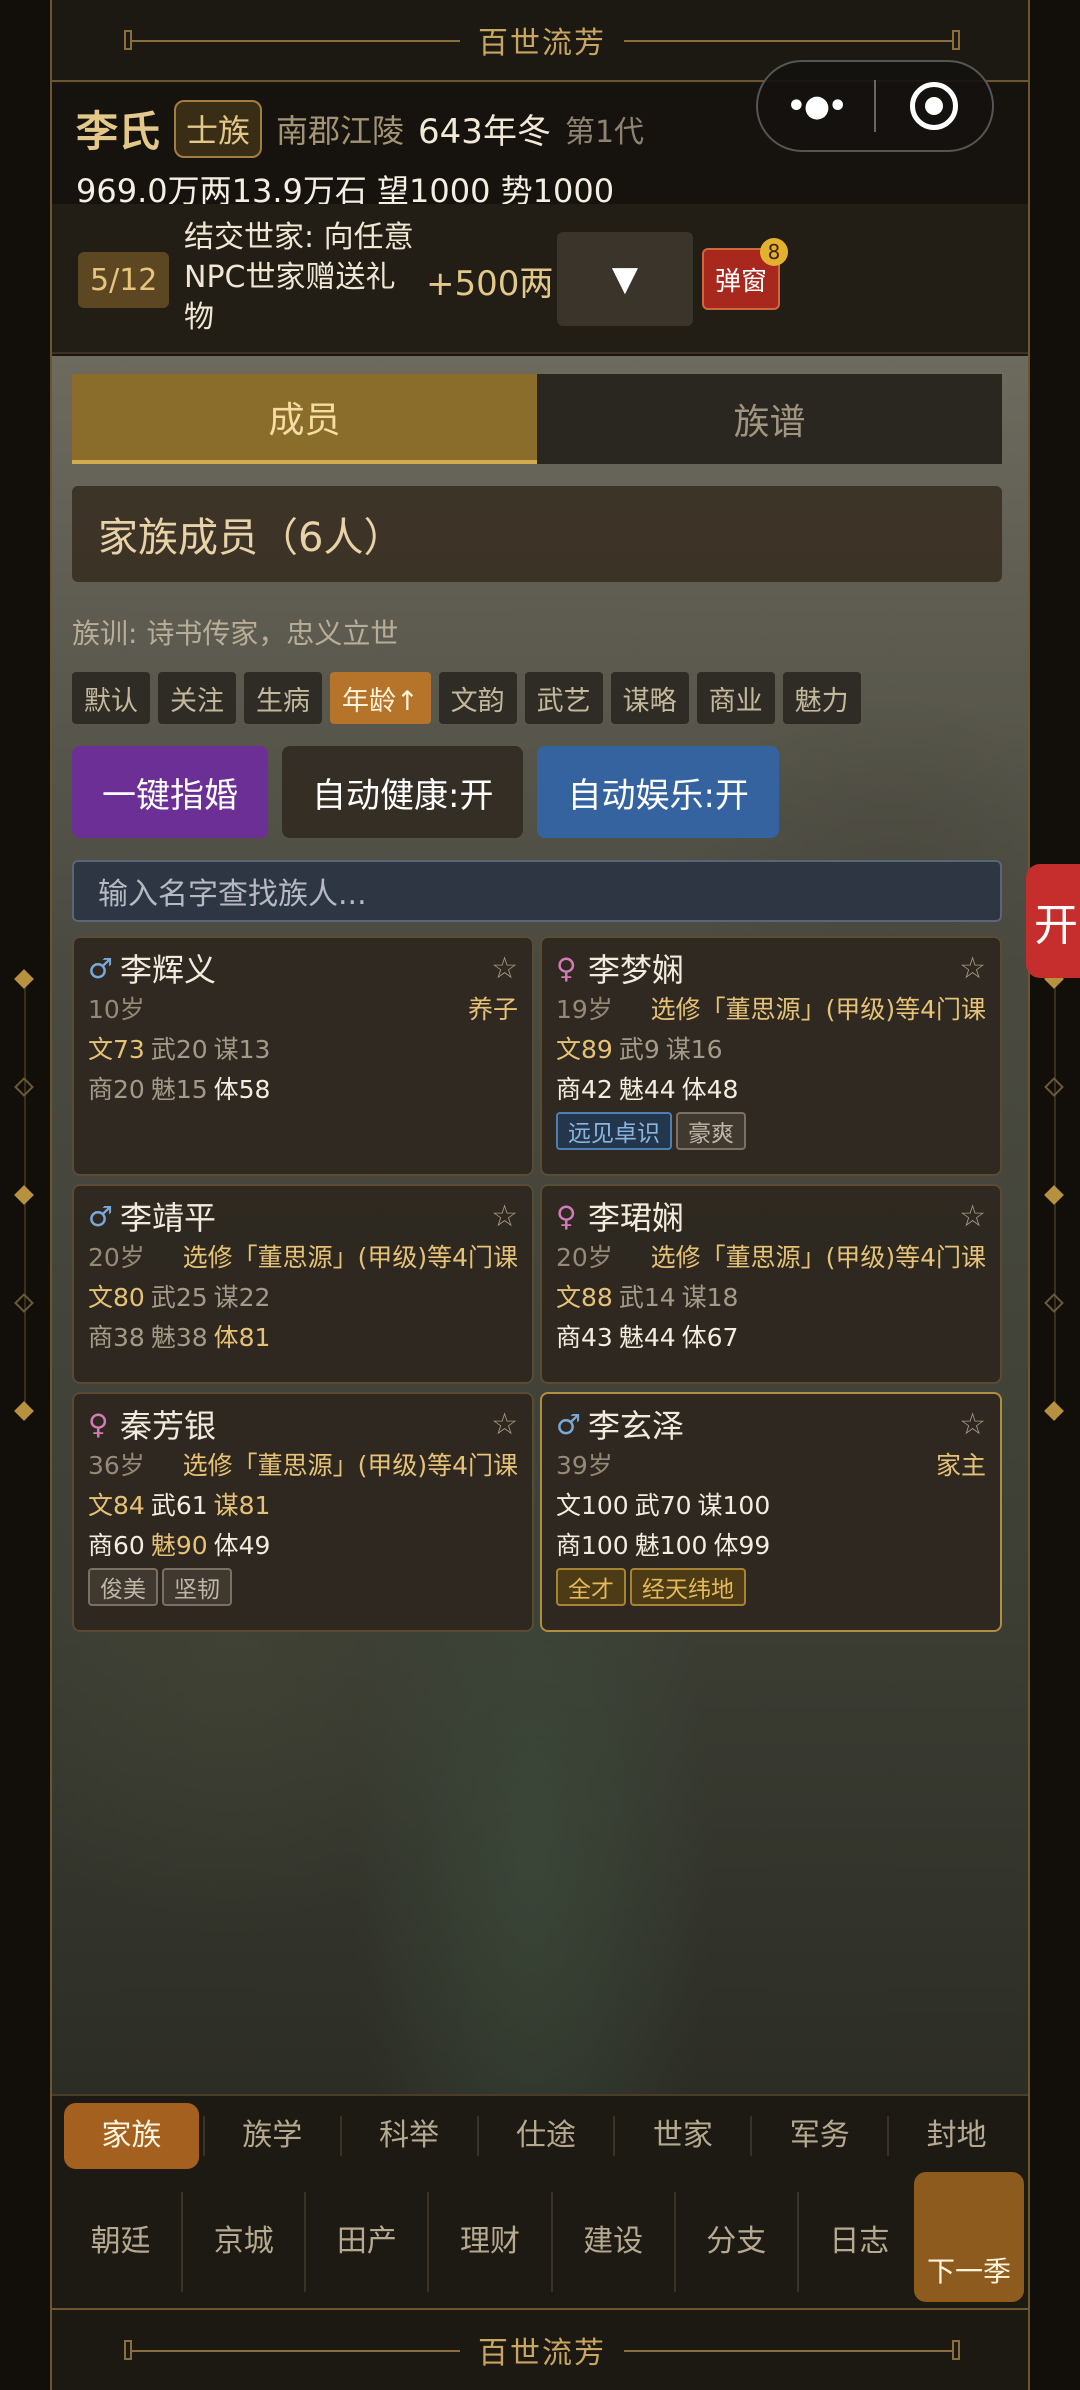 Image resolution: width=1080 pixels, height=2390 pixels. Describe the element at coordinates (197, 1587) in the screenshot. I see `trait-tag: 坚韧` at that location.